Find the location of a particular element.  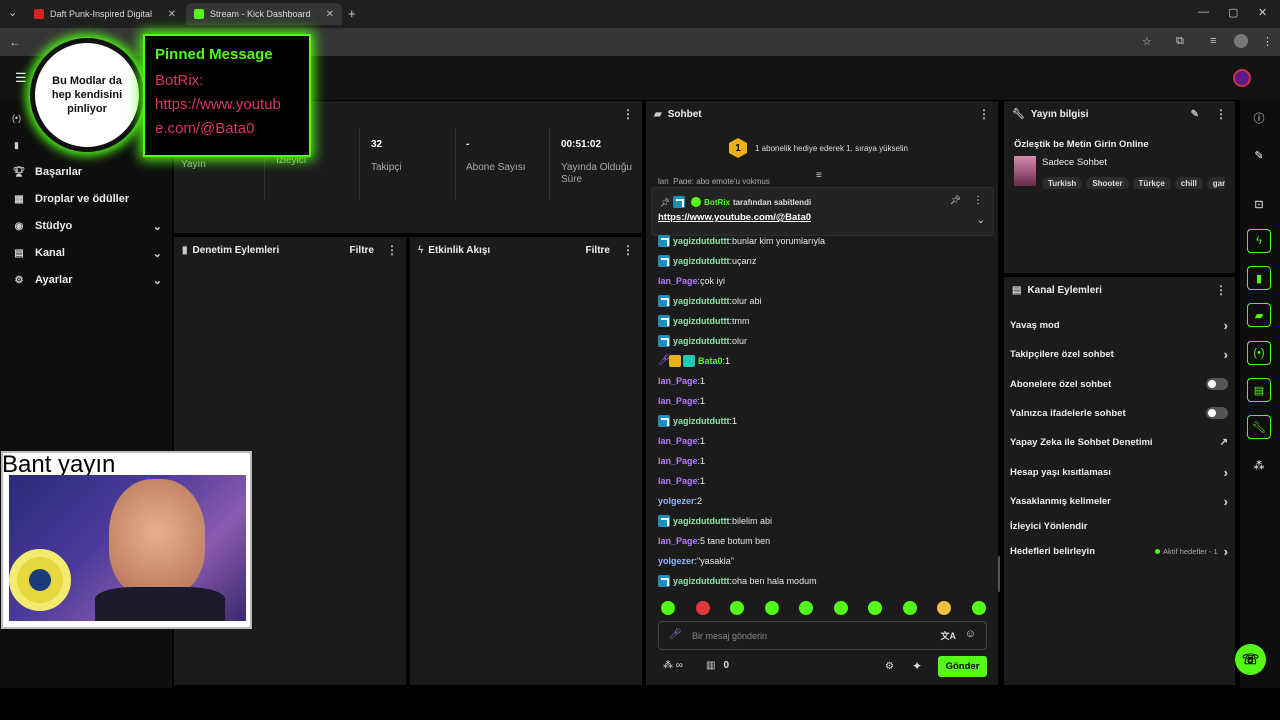

pinned-link: https://www.youtube.com/@Bata0 is located at coordinates (734, 217).